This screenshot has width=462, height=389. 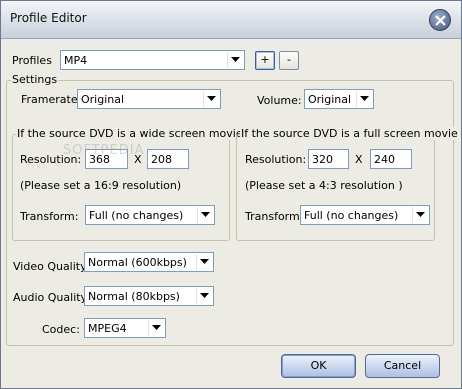 I want to click on window-title: Profile Editor, so click(x=48, y=18).